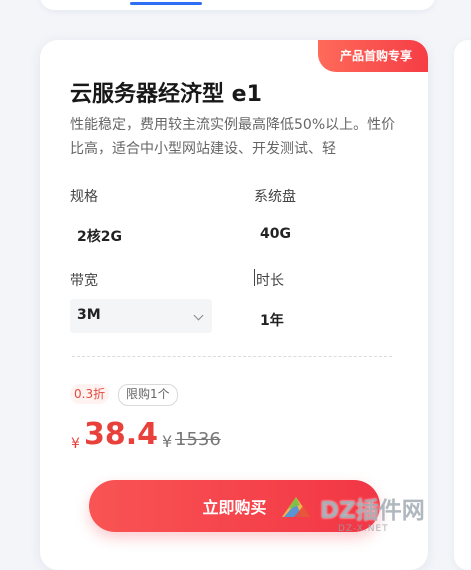 The height and width of the screenshot is (570, 471). Describe the element at coordinates (363, 529) in the screenshot. I see `watermark-subtext: DZ-X.NET` at that location.